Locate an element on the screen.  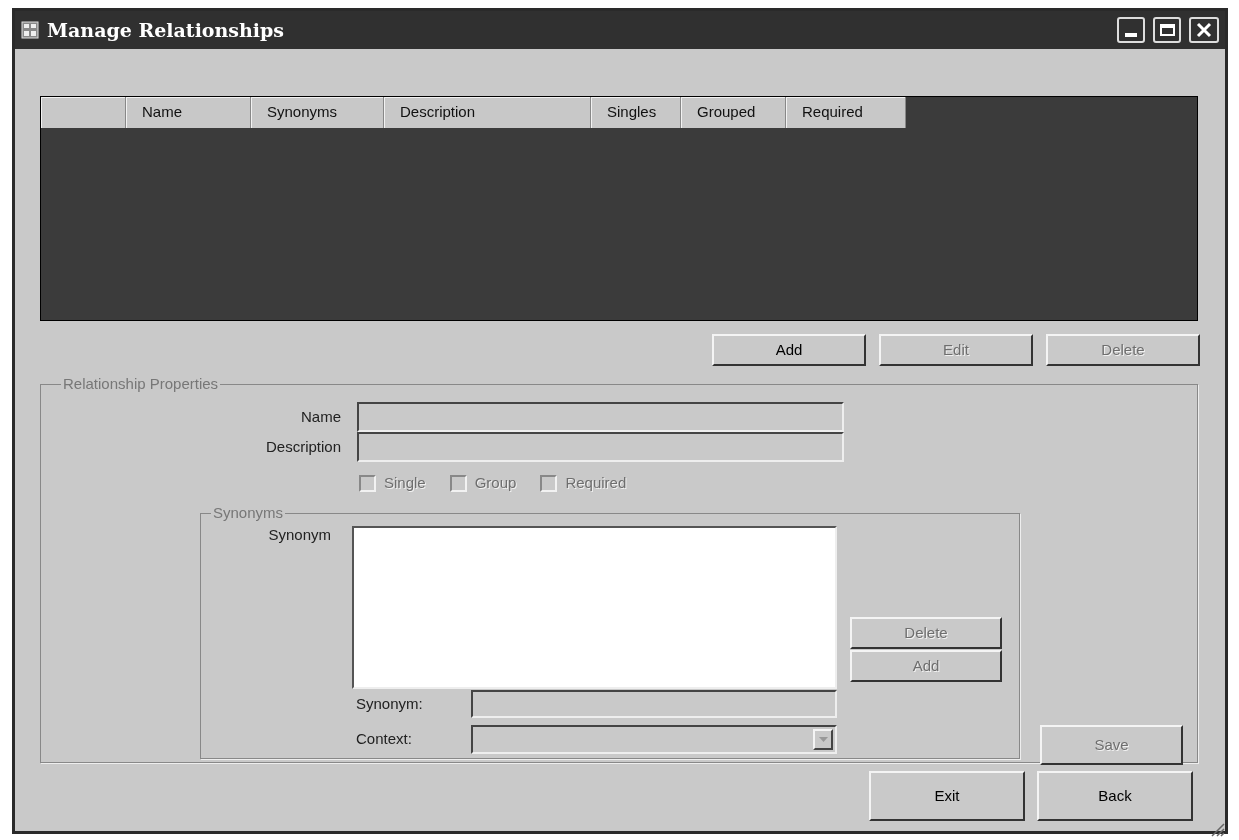
column-header: Grouped is located at coordinates (733, 112).